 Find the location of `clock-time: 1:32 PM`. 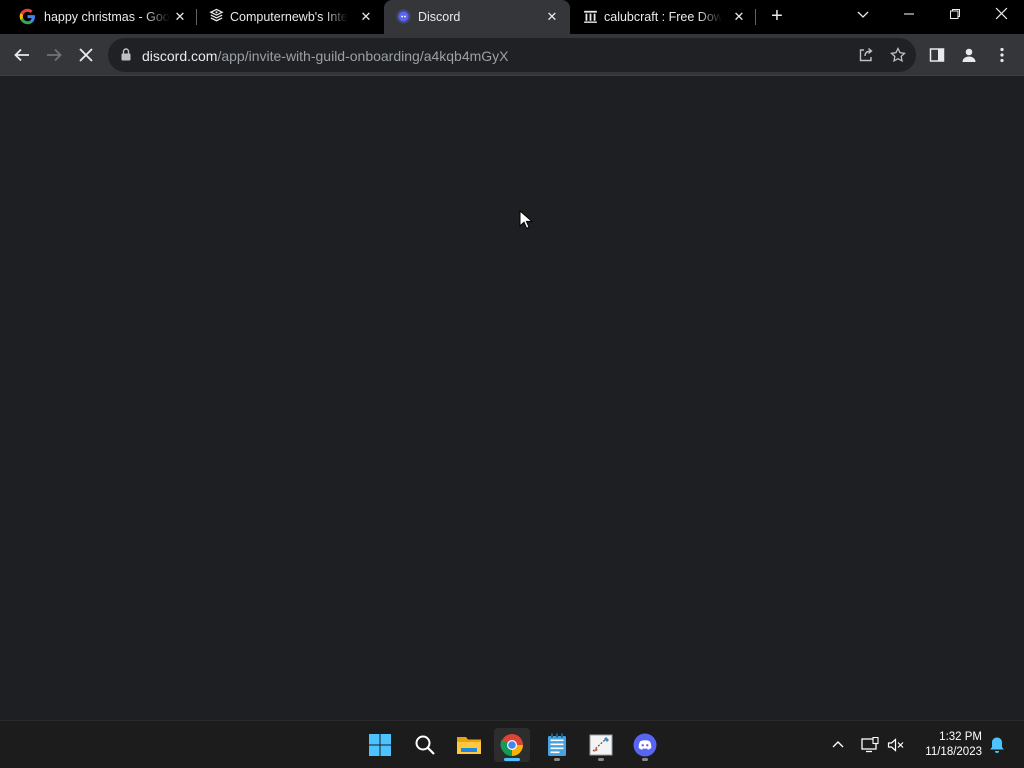

clock-time: 1:32 PM is located at coordinates (960, 737).